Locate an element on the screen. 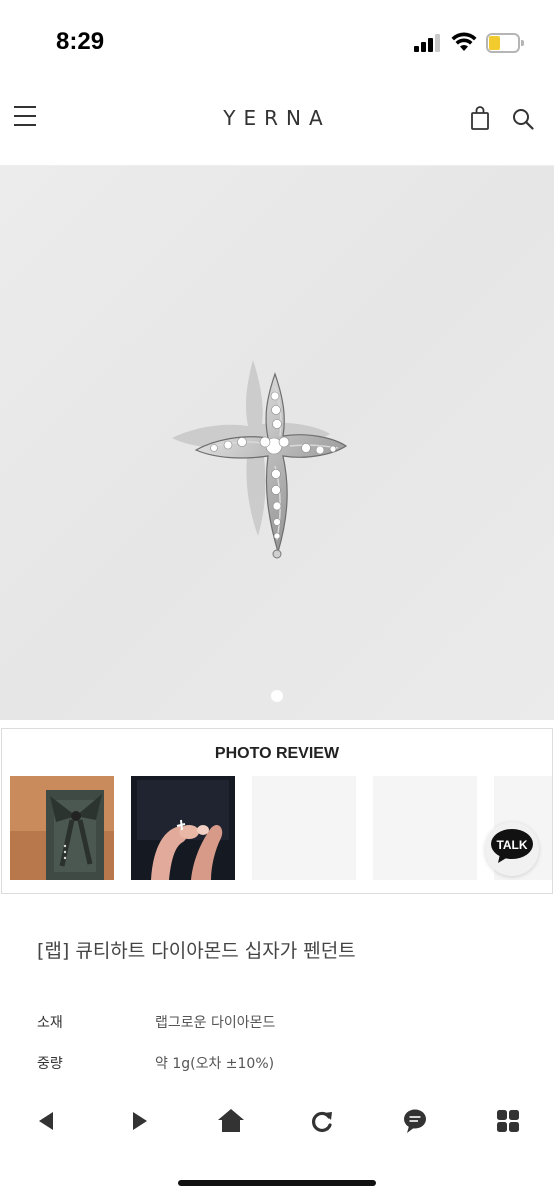 The image size is (554, 1200). shopping-bag-icon is located at coordinates (480, 118).